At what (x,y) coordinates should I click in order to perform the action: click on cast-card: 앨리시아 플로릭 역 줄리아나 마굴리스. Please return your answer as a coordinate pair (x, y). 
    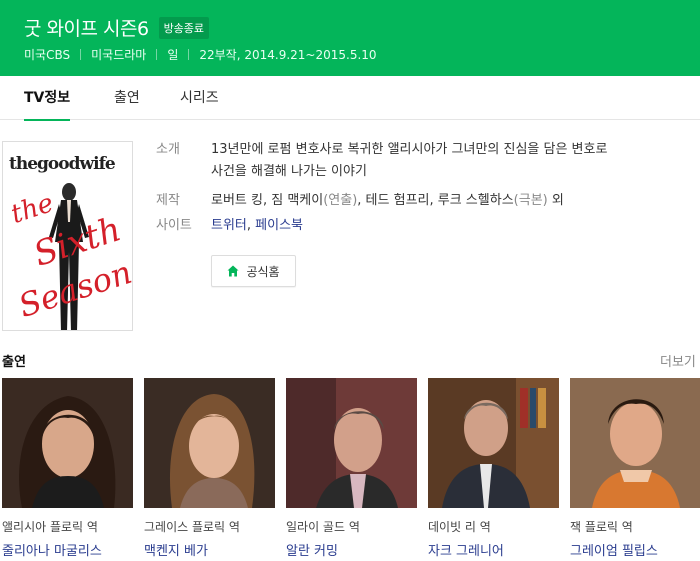
    Looking at the image, I should click on (67, 468).